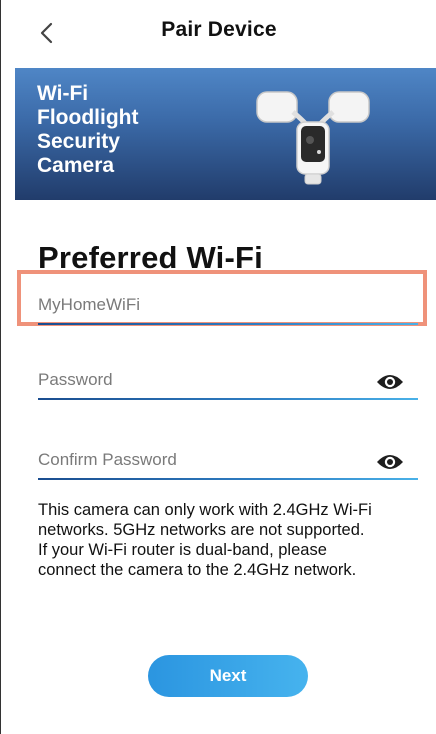 The image size is (436, 734). I want to click on confirm-password-placeholder: Confirm Password, so click(107, 459).